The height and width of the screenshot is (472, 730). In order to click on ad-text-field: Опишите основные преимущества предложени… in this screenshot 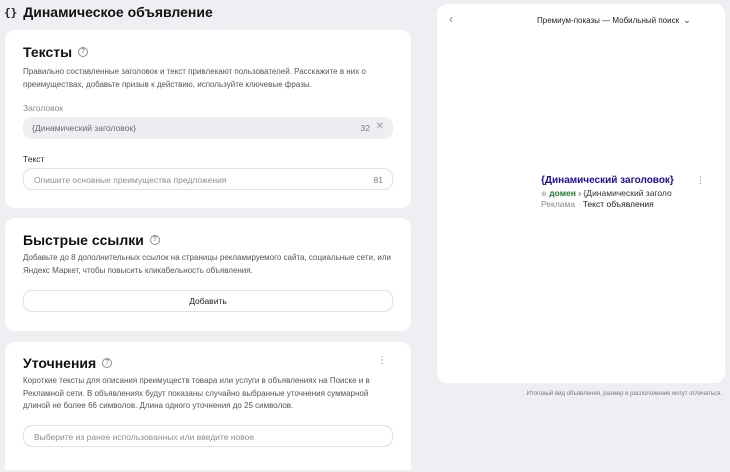, I will do `click(208, 179)`.